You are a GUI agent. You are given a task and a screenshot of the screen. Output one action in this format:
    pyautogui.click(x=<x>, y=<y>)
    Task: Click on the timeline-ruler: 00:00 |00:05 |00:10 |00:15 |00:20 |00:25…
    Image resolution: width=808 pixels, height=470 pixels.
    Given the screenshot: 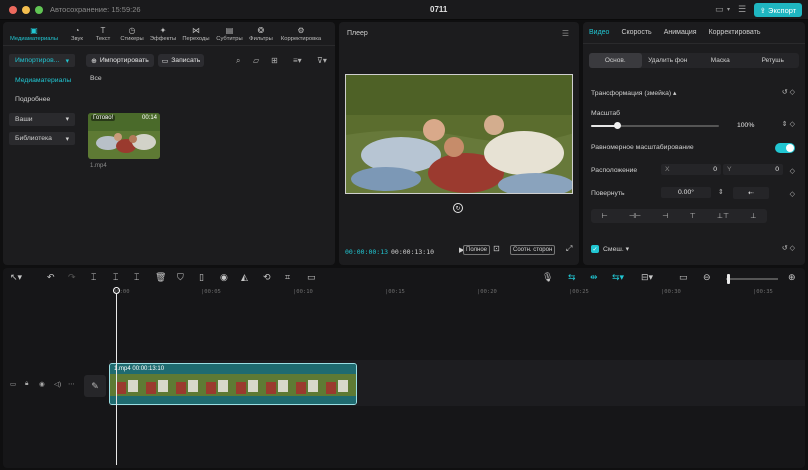 What is the action you would take?
    pyautogui.click(x=457, y=293)
    